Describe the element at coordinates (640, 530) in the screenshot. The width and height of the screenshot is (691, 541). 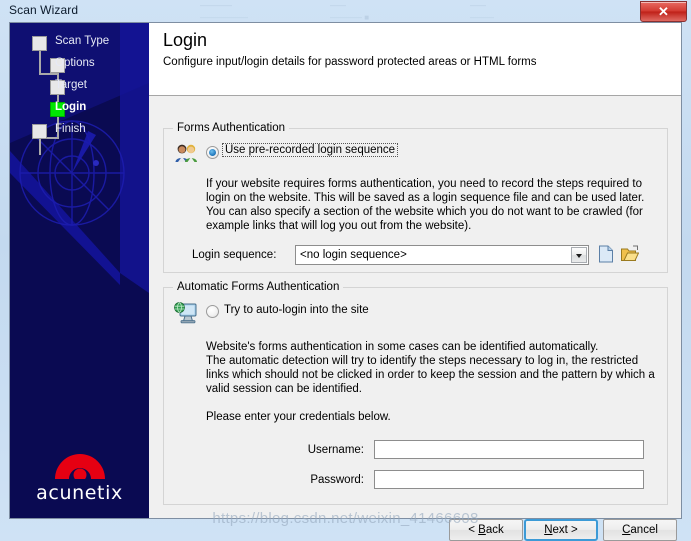
I see `cancel-button: Cancel` at that location.